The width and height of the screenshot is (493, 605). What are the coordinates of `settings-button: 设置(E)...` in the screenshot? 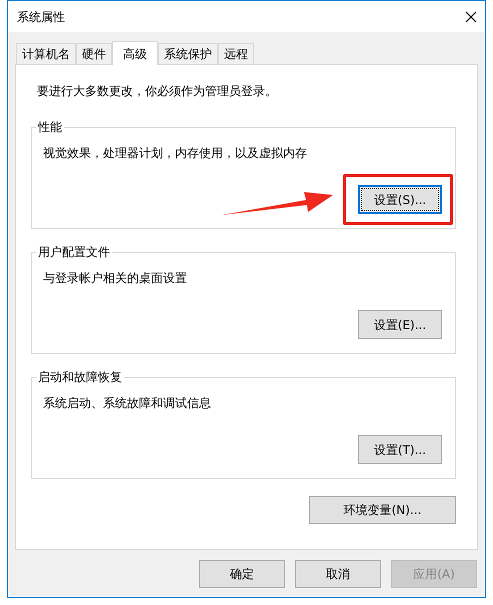 It's located at (400, 324).